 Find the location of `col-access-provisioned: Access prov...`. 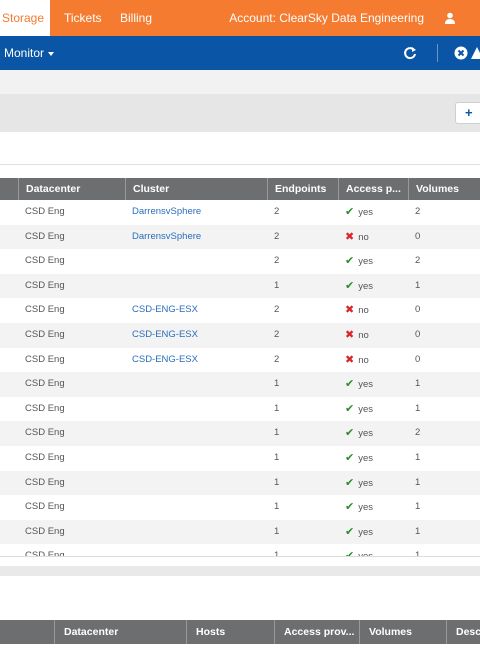

col-access-provisioned: Access prov... is located at coordinates (317, 632).